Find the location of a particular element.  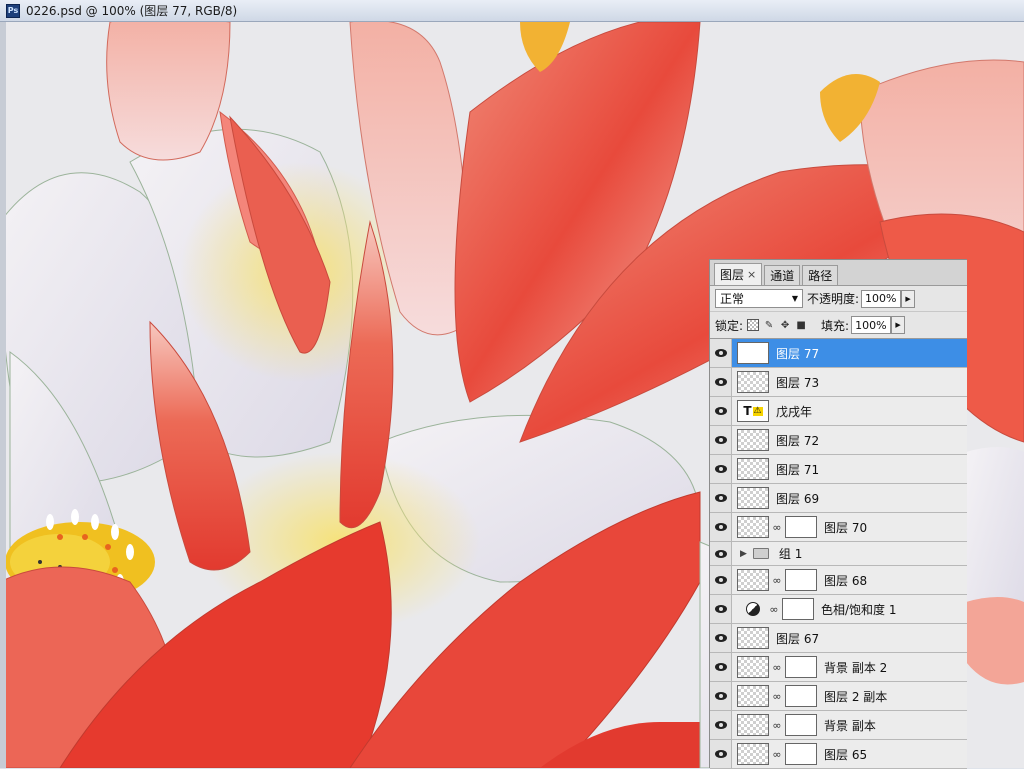

lock-all-icon: ■ is located at coordinates (801, 325).